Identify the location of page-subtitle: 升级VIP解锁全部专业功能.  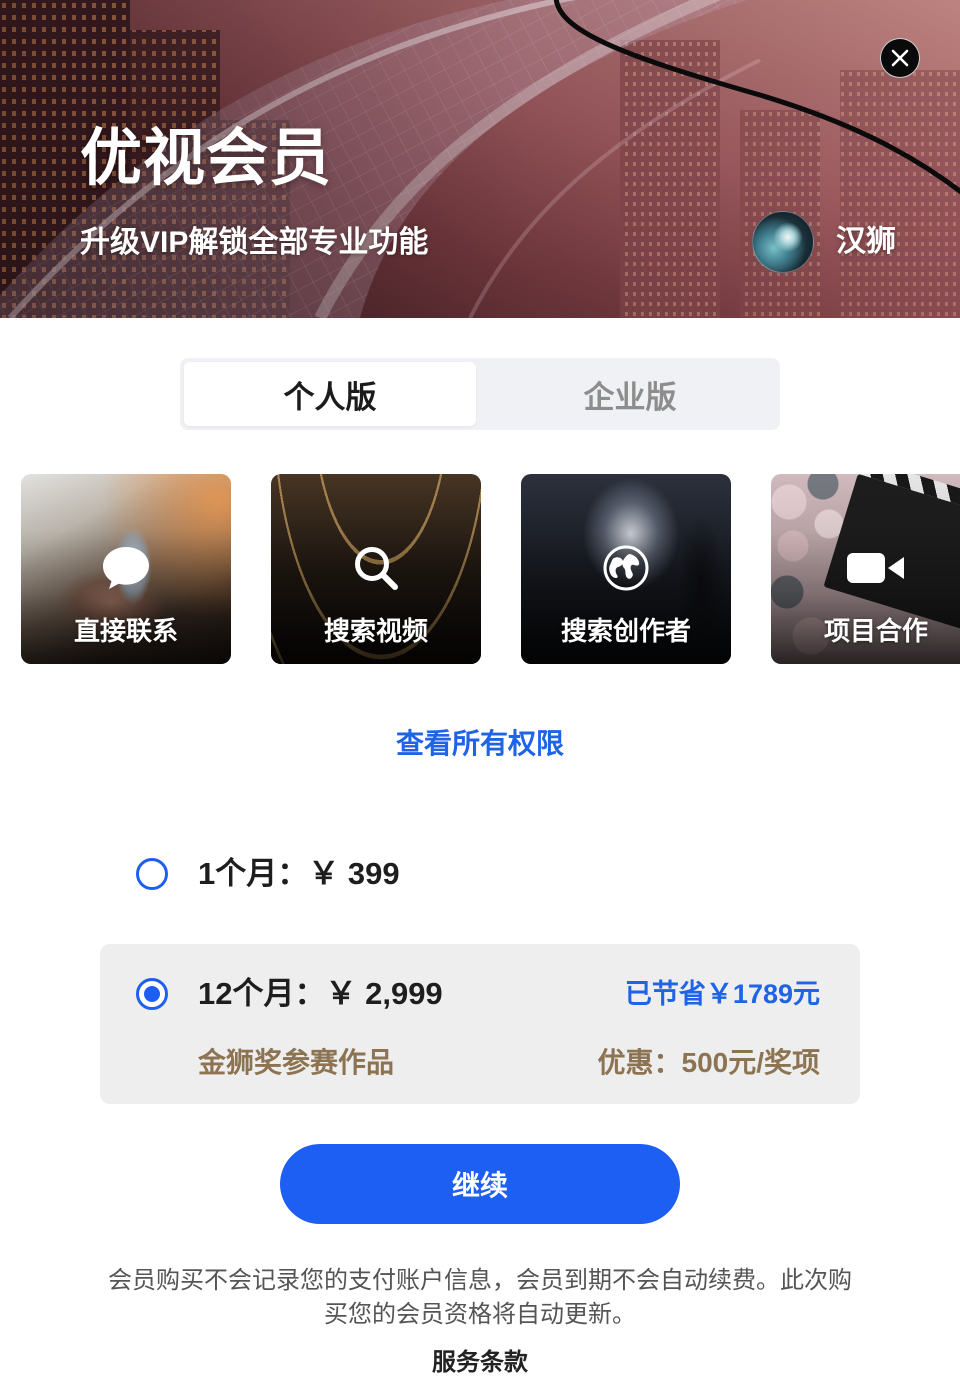
(254, 242).